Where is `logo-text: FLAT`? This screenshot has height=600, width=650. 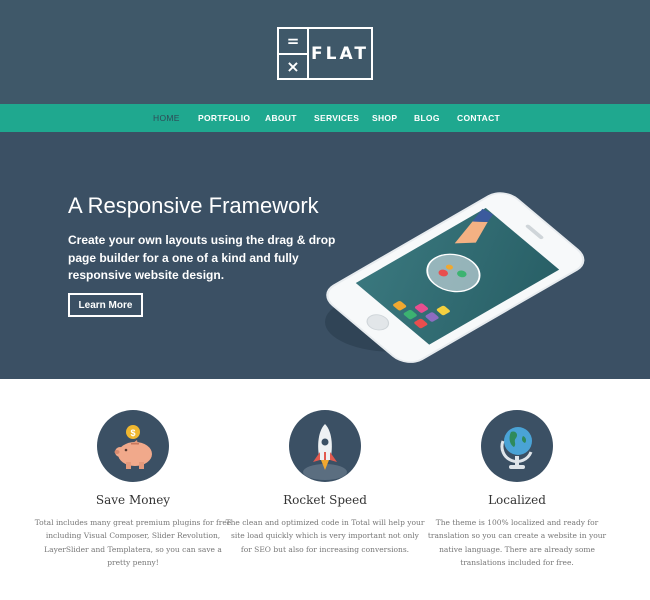
logo-text: FLAT is located at coordinates (340, 53).